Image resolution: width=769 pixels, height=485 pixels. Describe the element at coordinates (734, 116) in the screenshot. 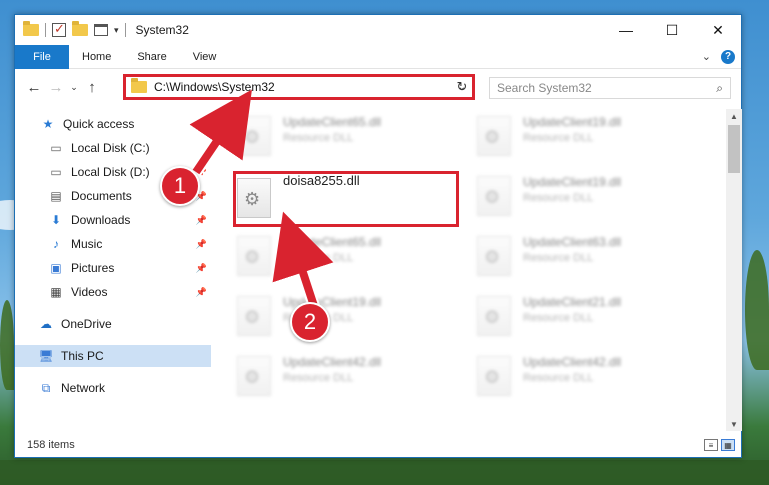

I see `scroll-up-icon: ▲` at that location.